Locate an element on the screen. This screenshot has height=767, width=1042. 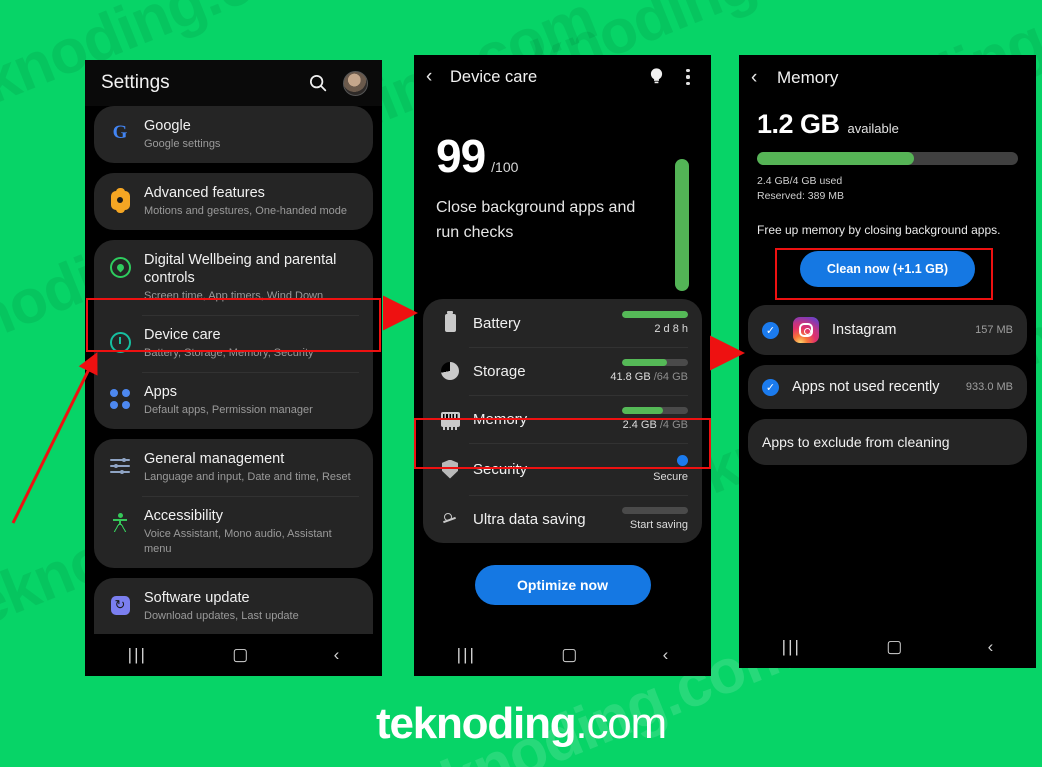
battery-icon is located at coordinates (450, 321).